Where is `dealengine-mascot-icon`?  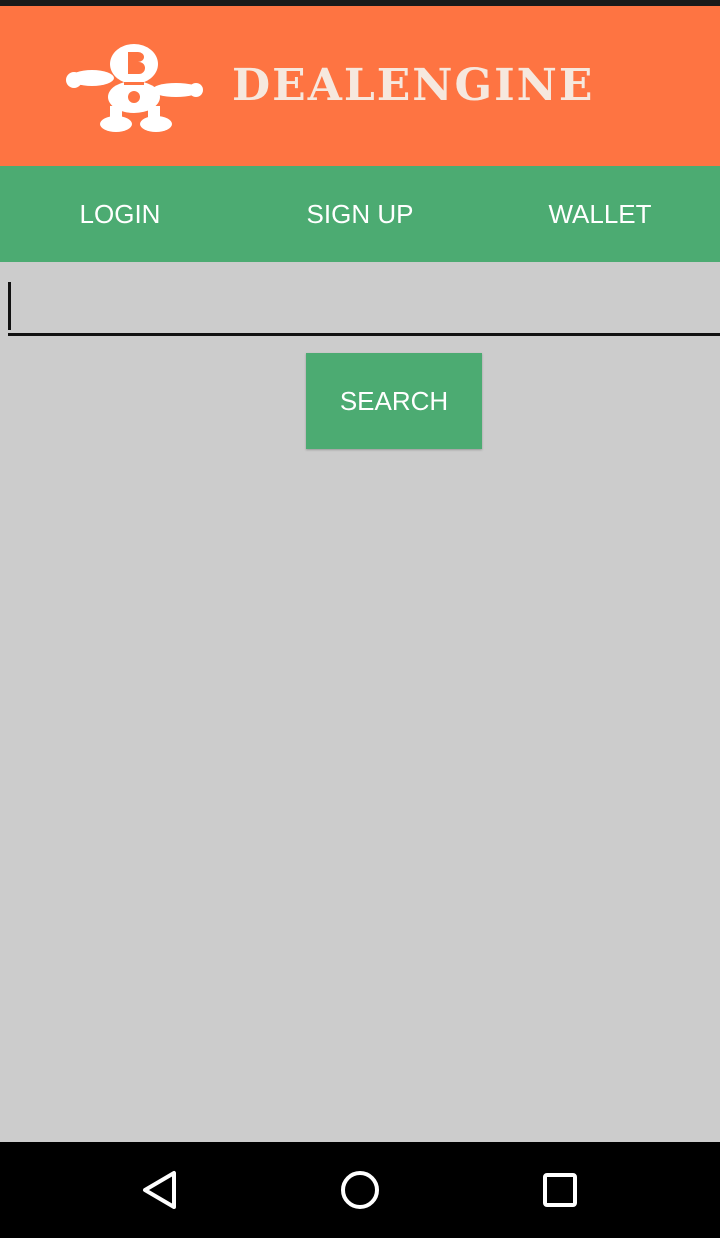
dealengine-mascot-icon is located at coordinates (134, 88).